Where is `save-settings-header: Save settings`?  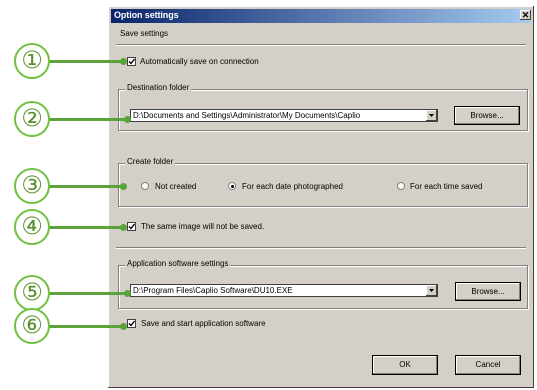 save-settings-header: Save settings is located at coordinates (144, 33).